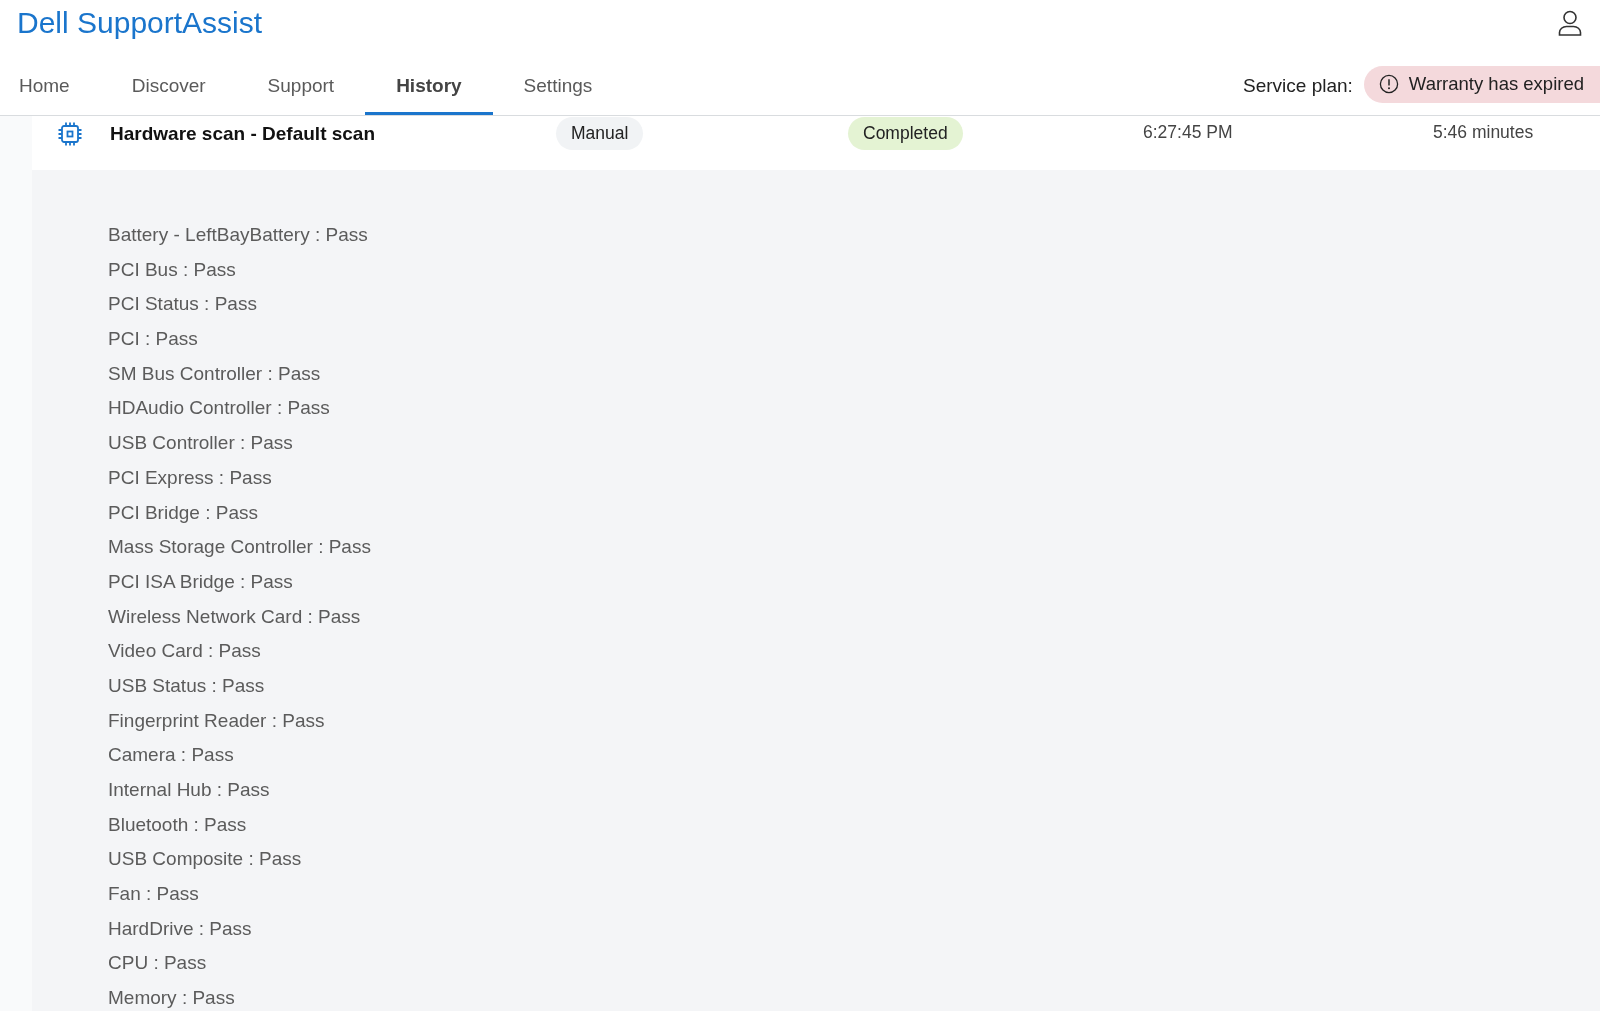  What do you see at coordinates (1298, 86) in the screenshot?
I see `service-plan-label: Service plan:` at bounding box center [1298, 86].